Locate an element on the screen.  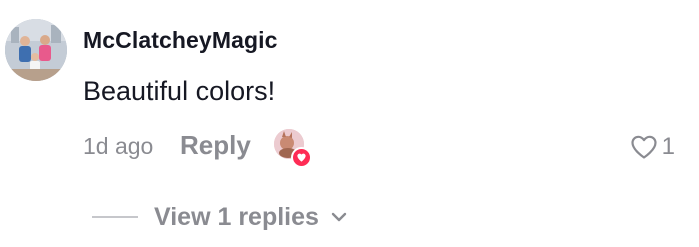
view-replies-label: View 1 replies is located at coordinates (236, 217).